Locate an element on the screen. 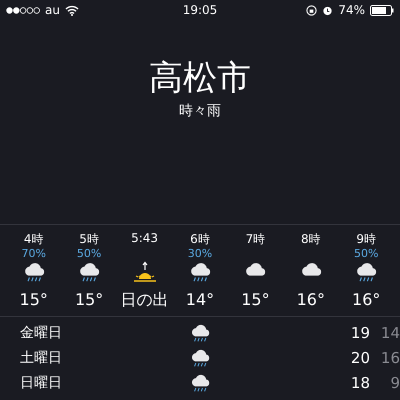  low-temperature: 14 is located at coordinates (390, 333).